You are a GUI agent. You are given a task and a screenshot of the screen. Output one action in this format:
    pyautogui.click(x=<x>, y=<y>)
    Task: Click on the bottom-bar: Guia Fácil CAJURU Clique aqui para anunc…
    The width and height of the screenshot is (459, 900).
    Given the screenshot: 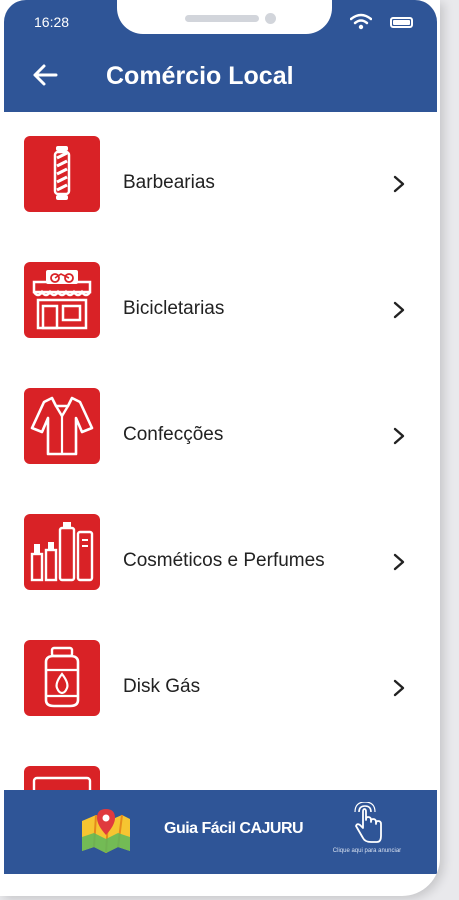 What is the action you would take?
    pyautogui.click(x=220, y=832)
    